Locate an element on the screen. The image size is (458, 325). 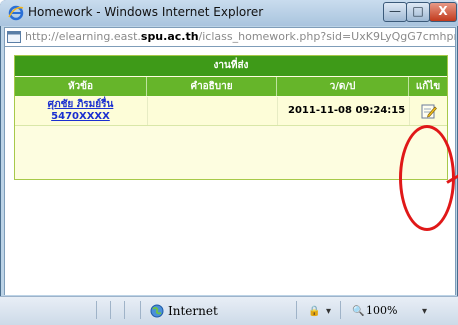
cell-description is located at coordinates (212, 111).